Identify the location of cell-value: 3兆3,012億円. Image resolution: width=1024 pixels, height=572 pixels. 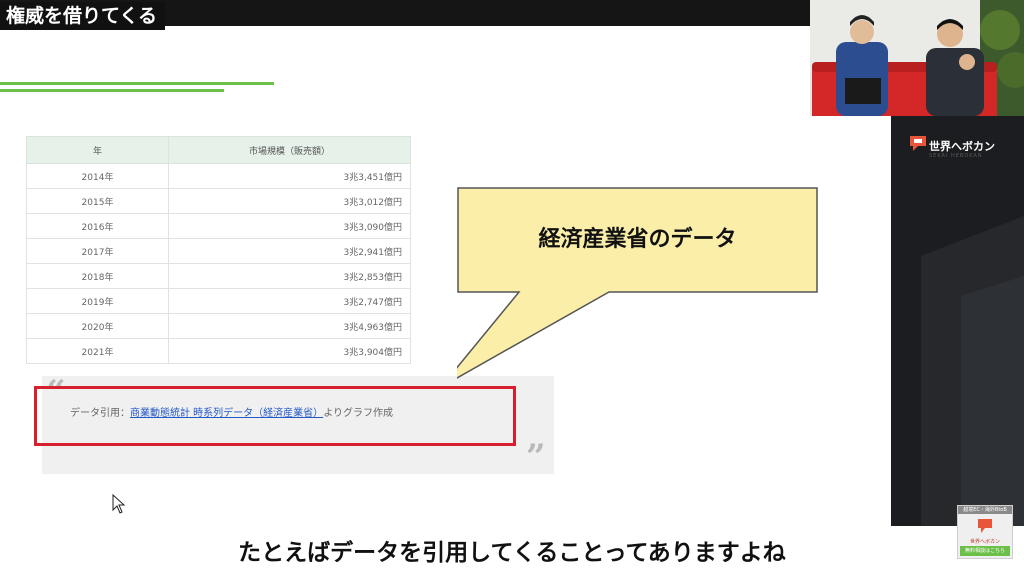
(289, 201).